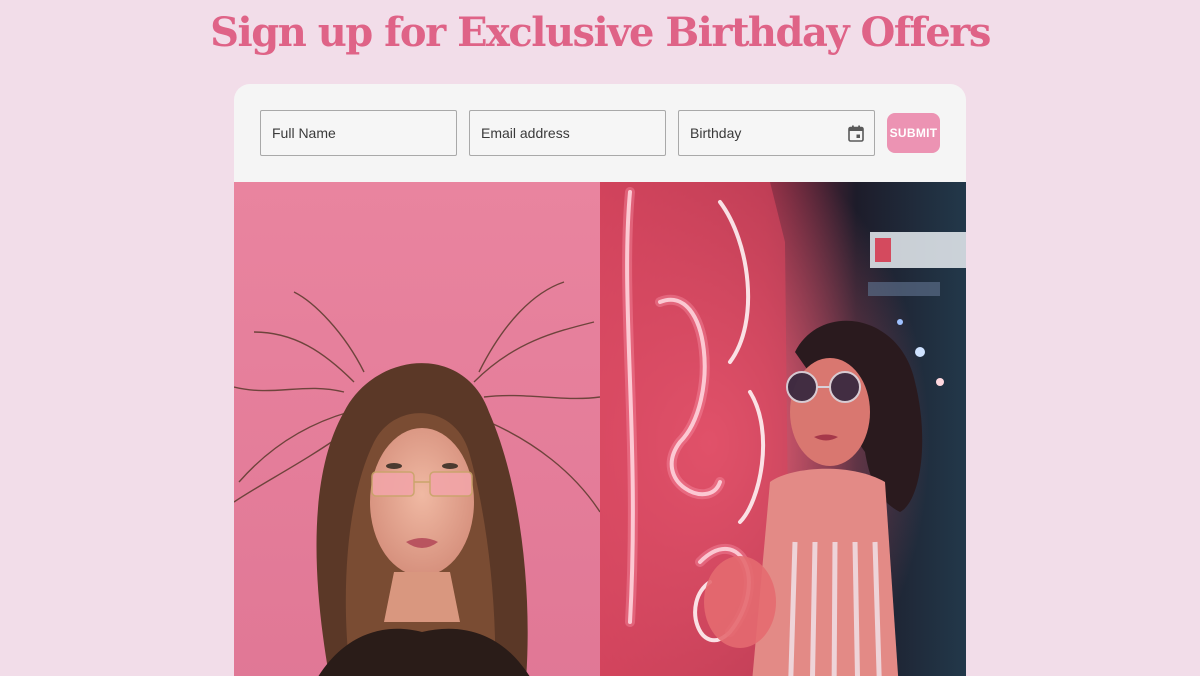 The image size is (1200, 676). Describe the element at coordinates (358, 133) in the screenshot. I see `full-name-input` at that location.